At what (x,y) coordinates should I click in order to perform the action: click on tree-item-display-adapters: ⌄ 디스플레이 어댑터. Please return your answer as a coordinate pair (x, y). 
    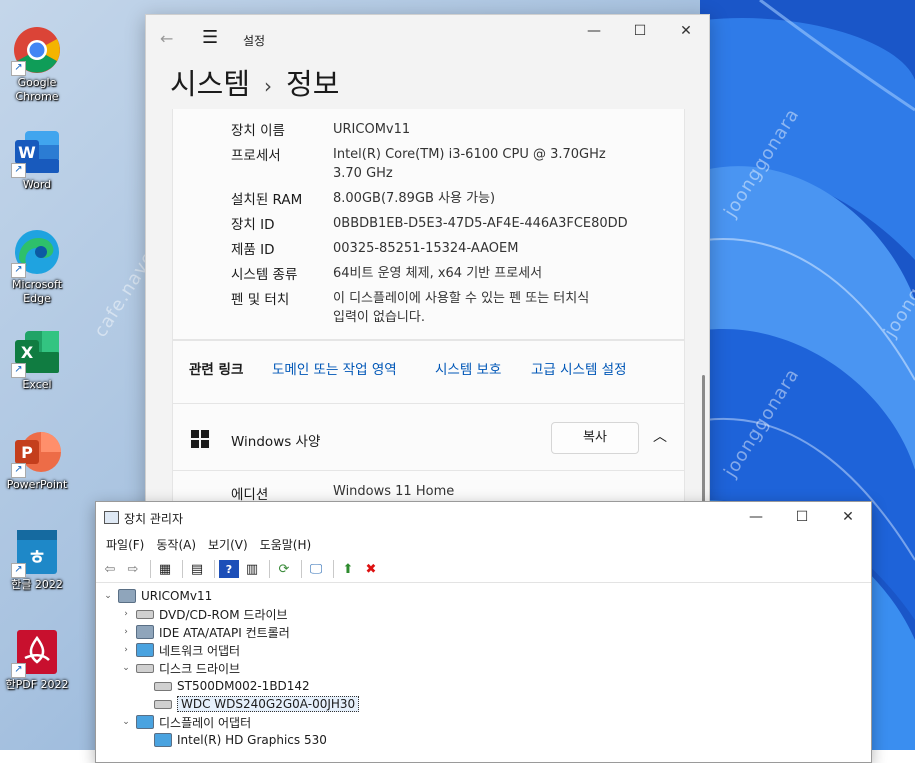
    Looking at the image, I should click on (185, 722).